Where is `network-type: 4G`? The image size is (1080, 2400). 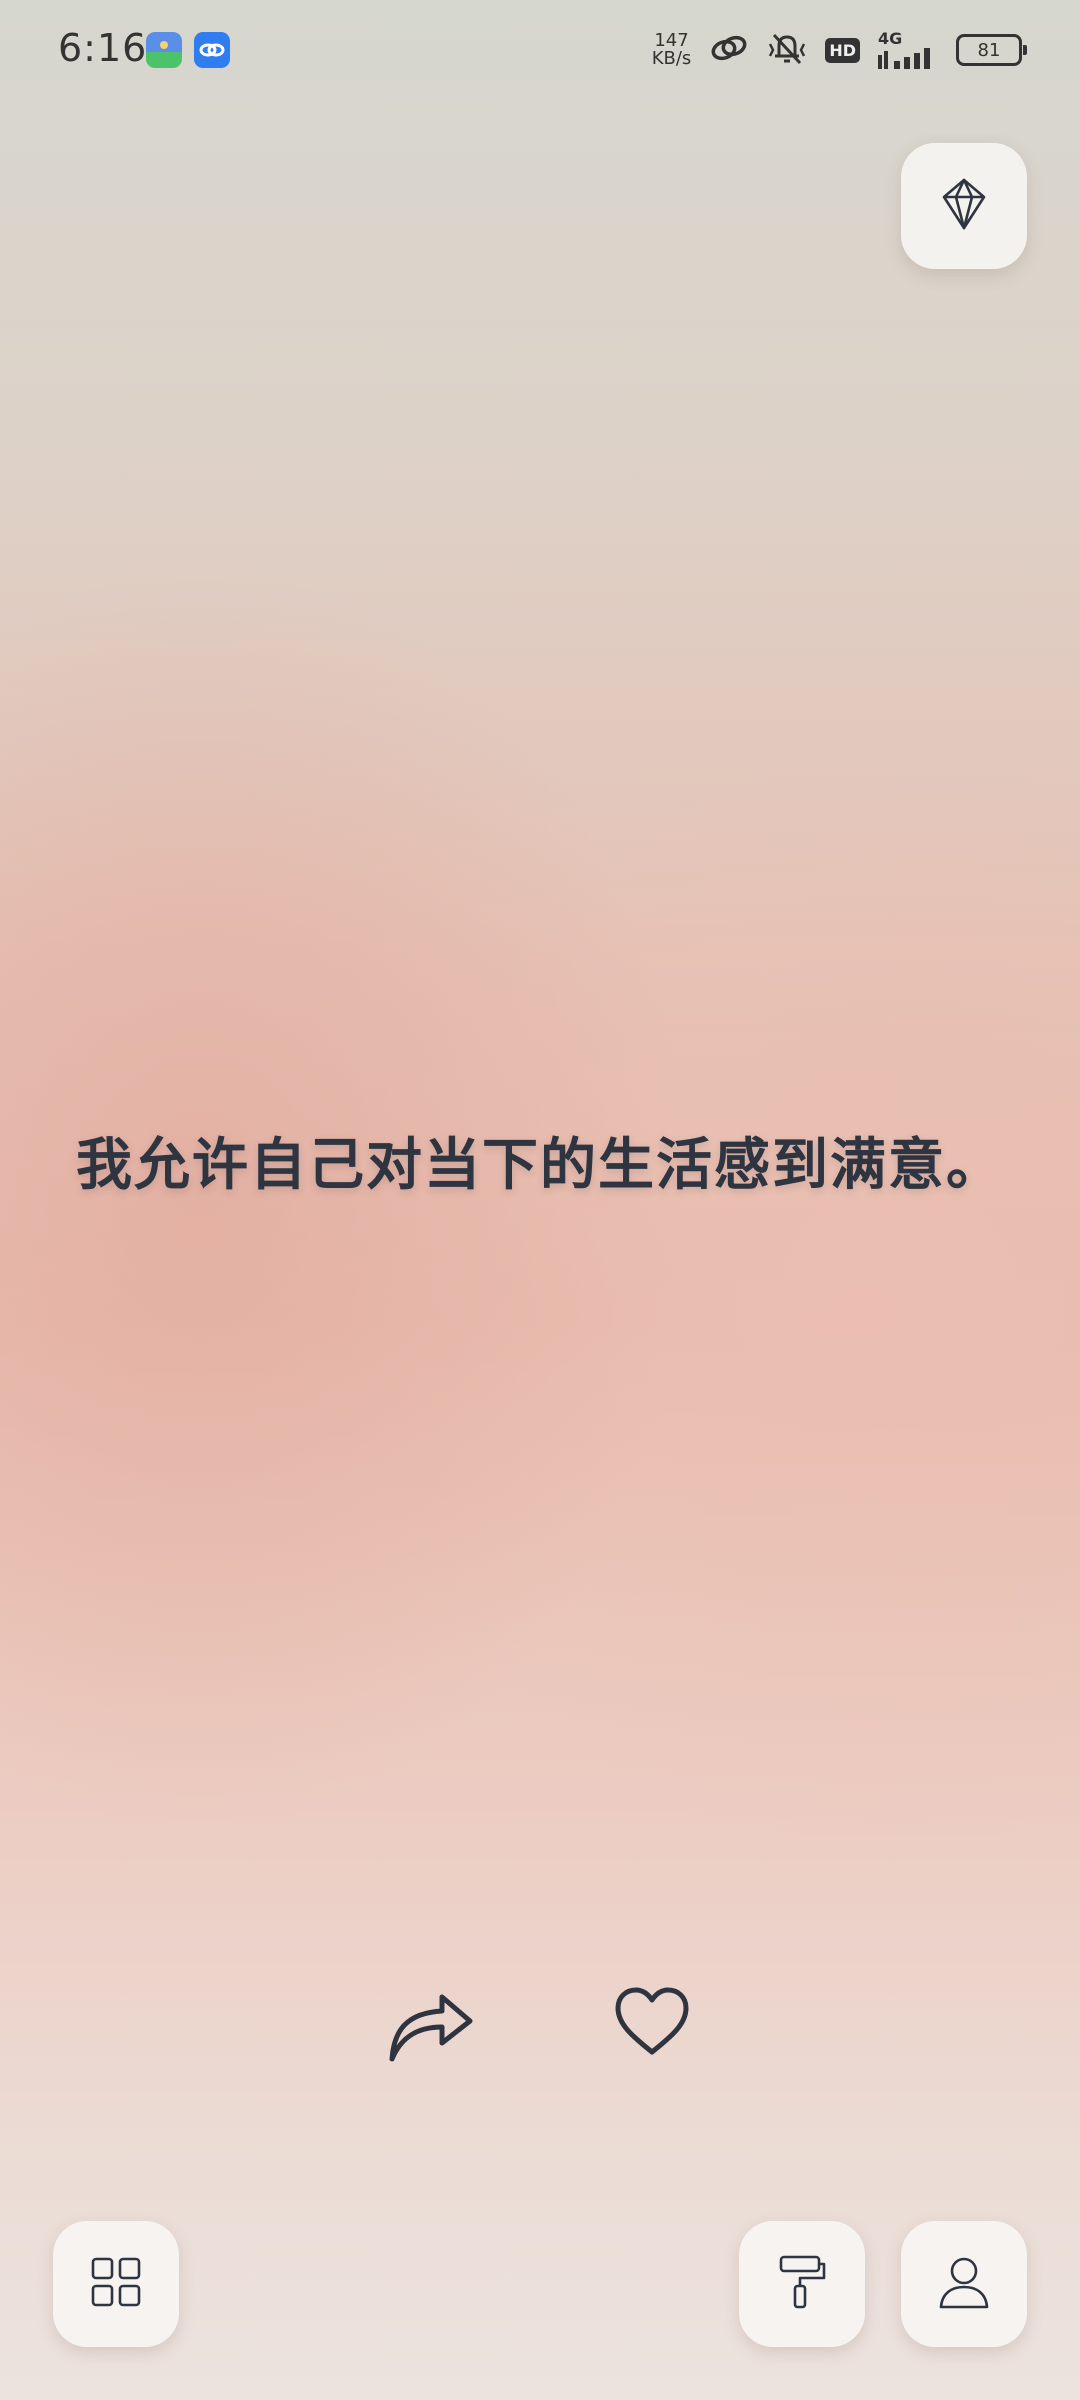 network-type: 4G is located at coordinates (890, 38).